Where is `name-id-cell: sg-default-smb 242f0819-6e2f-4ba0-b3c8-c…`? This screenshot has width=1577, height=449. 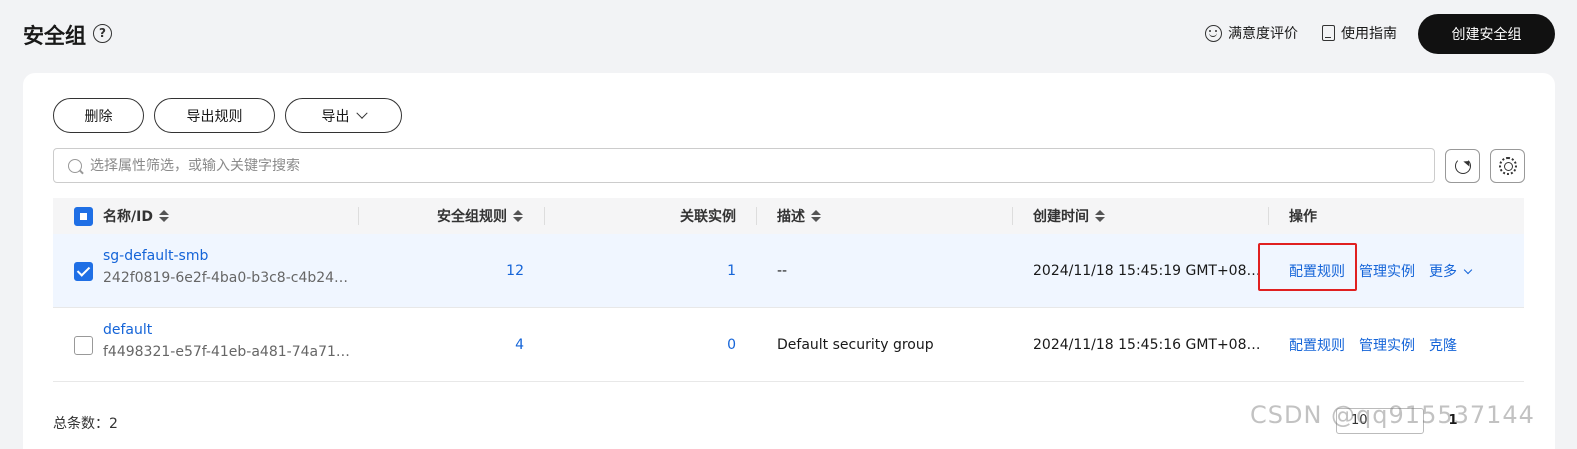 name-id-cell: sg-default-smb 242f0819-6e2f-4ba0-b3c8-c… is located at coordinates (225, 267).